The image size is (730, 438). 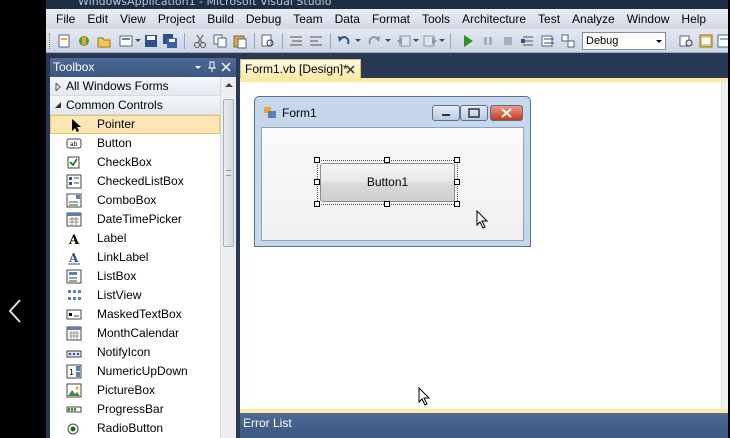 I want to click on button1-control: Button1, so click(x=387, y=182).